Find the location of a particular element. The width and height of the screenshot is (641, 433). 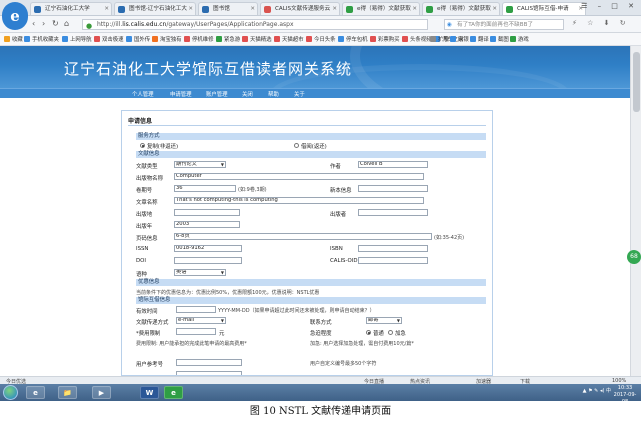

calis-oid-input is located at coordinates (393, 260).